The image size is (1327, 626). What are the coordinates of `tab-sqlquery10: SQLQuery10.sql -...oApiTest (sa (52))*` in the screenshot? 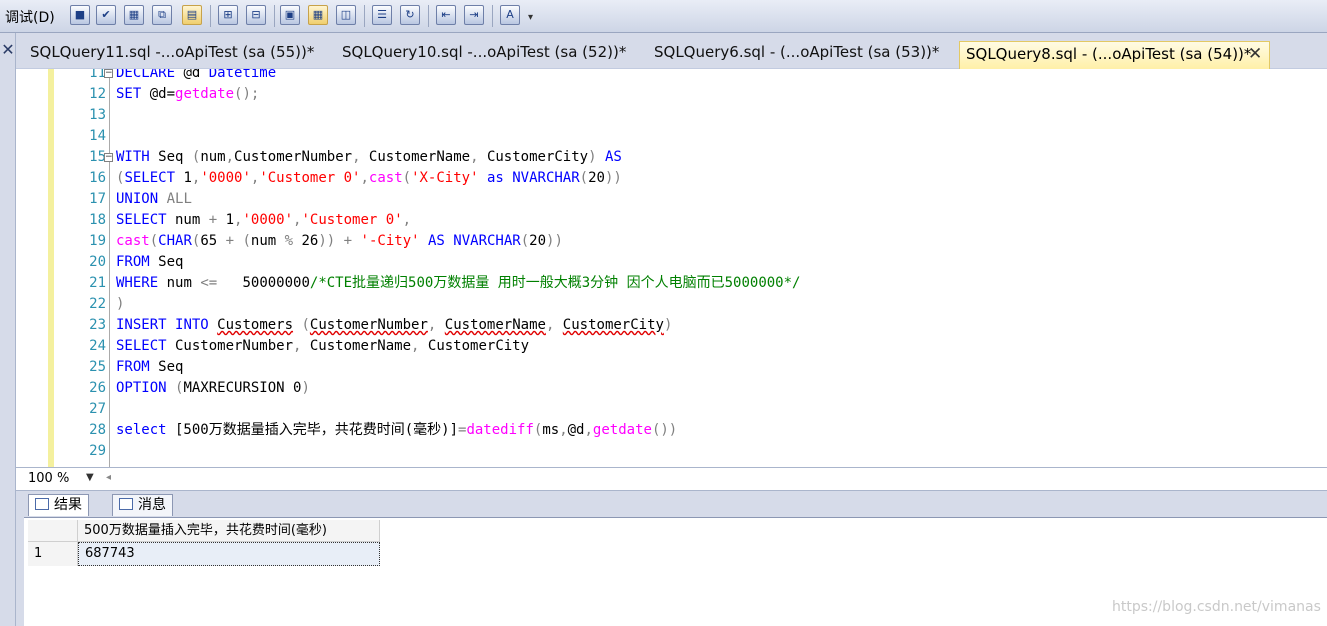 It's located at (484, 55).